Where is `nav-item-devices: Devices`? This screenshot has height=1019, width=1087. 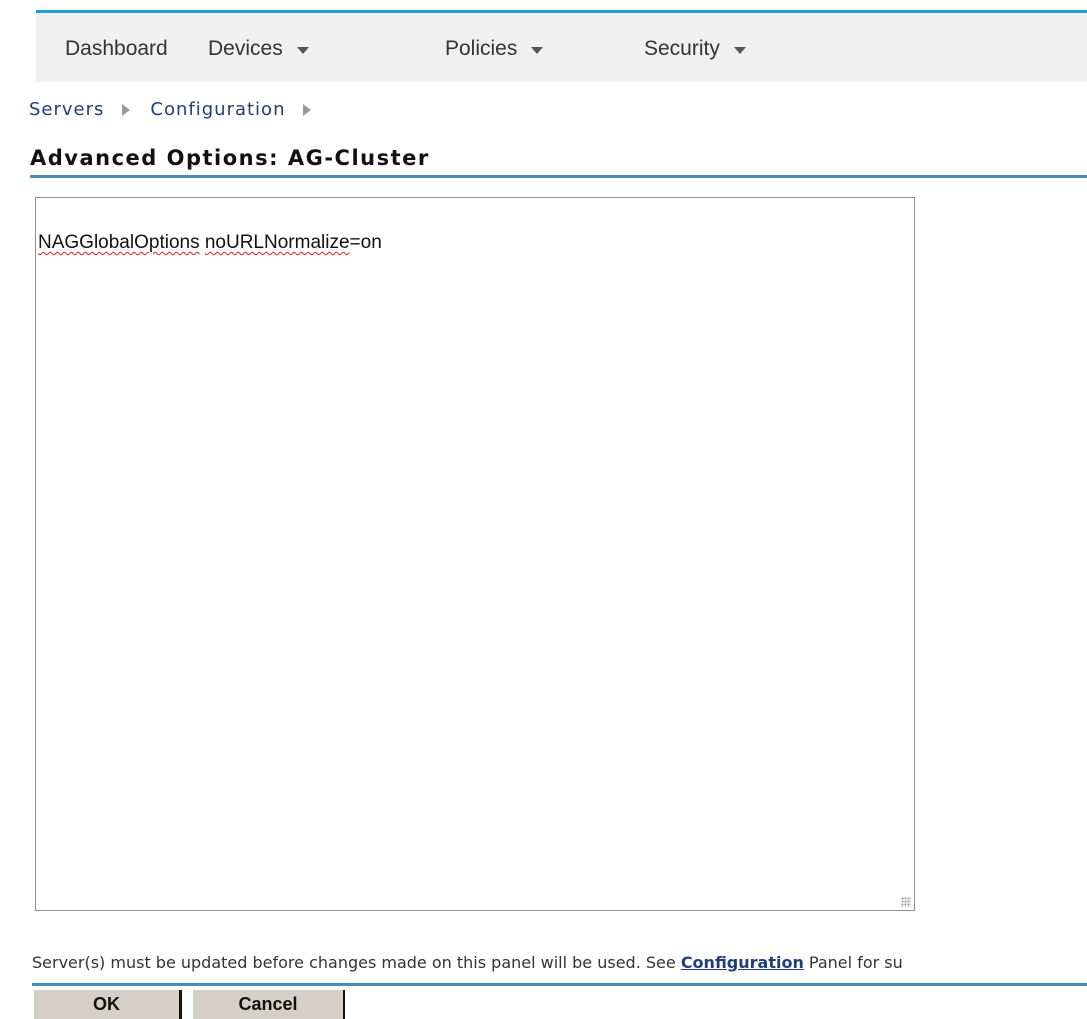
nav-item-devices: Devices is located at coordinates (258, 49).